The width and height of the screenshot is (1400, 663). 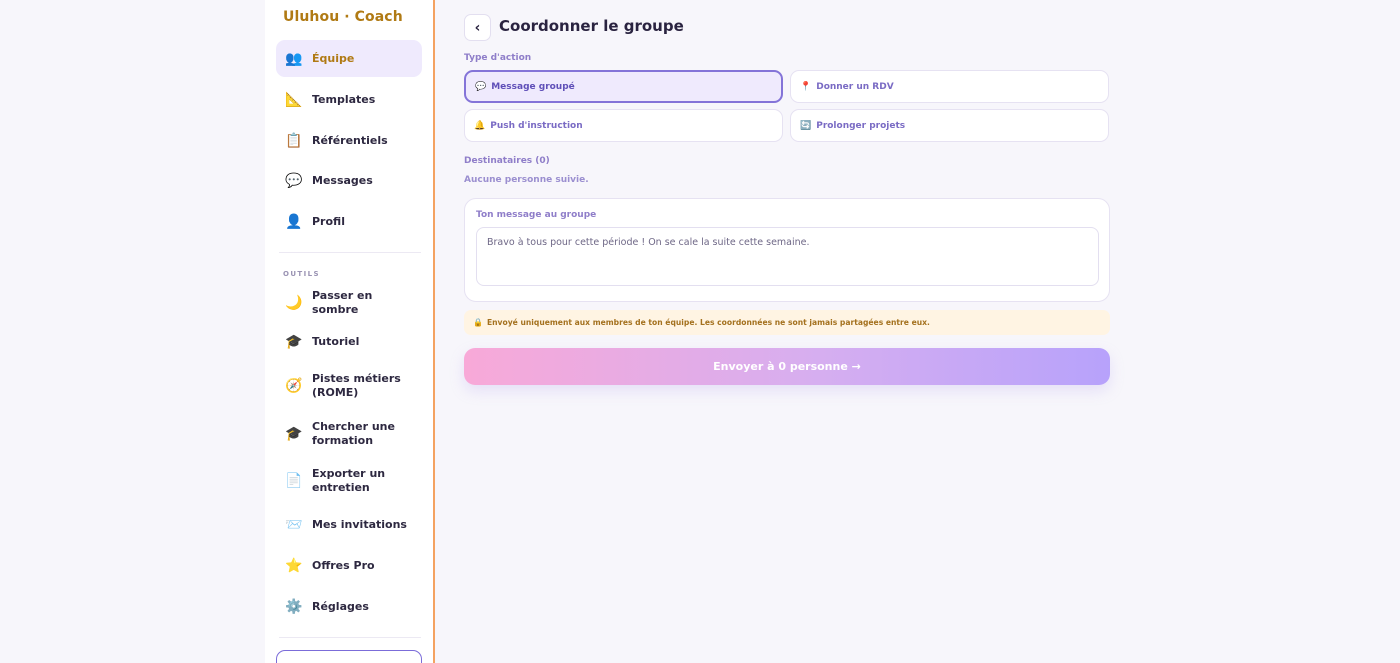 I want to click on user-icon: 👤, so click(x=294, y=221).